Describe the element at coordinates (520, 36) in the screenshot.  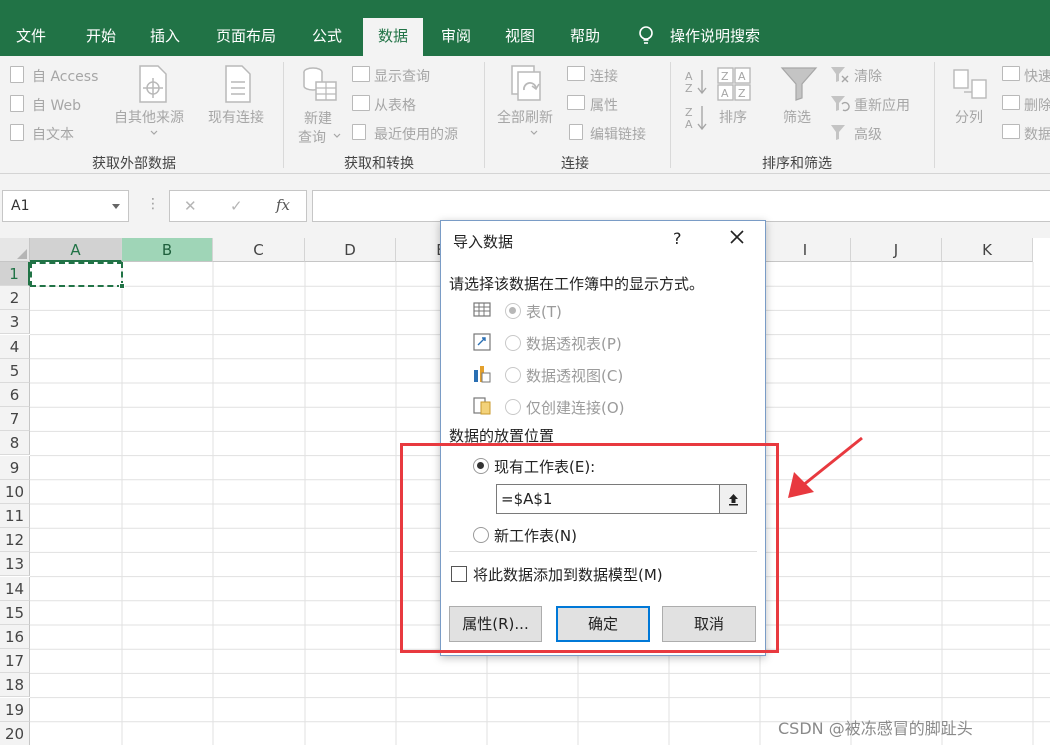
I see `tab-view: 视图` at that location.